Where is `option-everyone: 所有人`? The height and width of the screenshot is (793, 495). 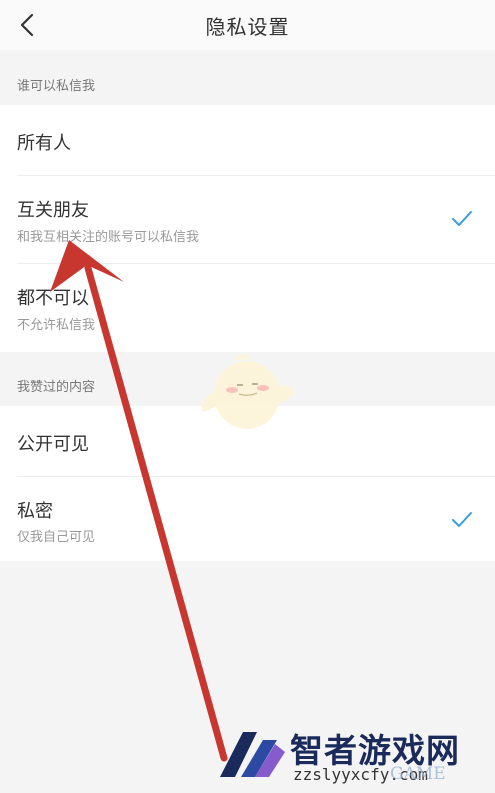 option-everyone: 所有人 is located at coordinates (247, 140).